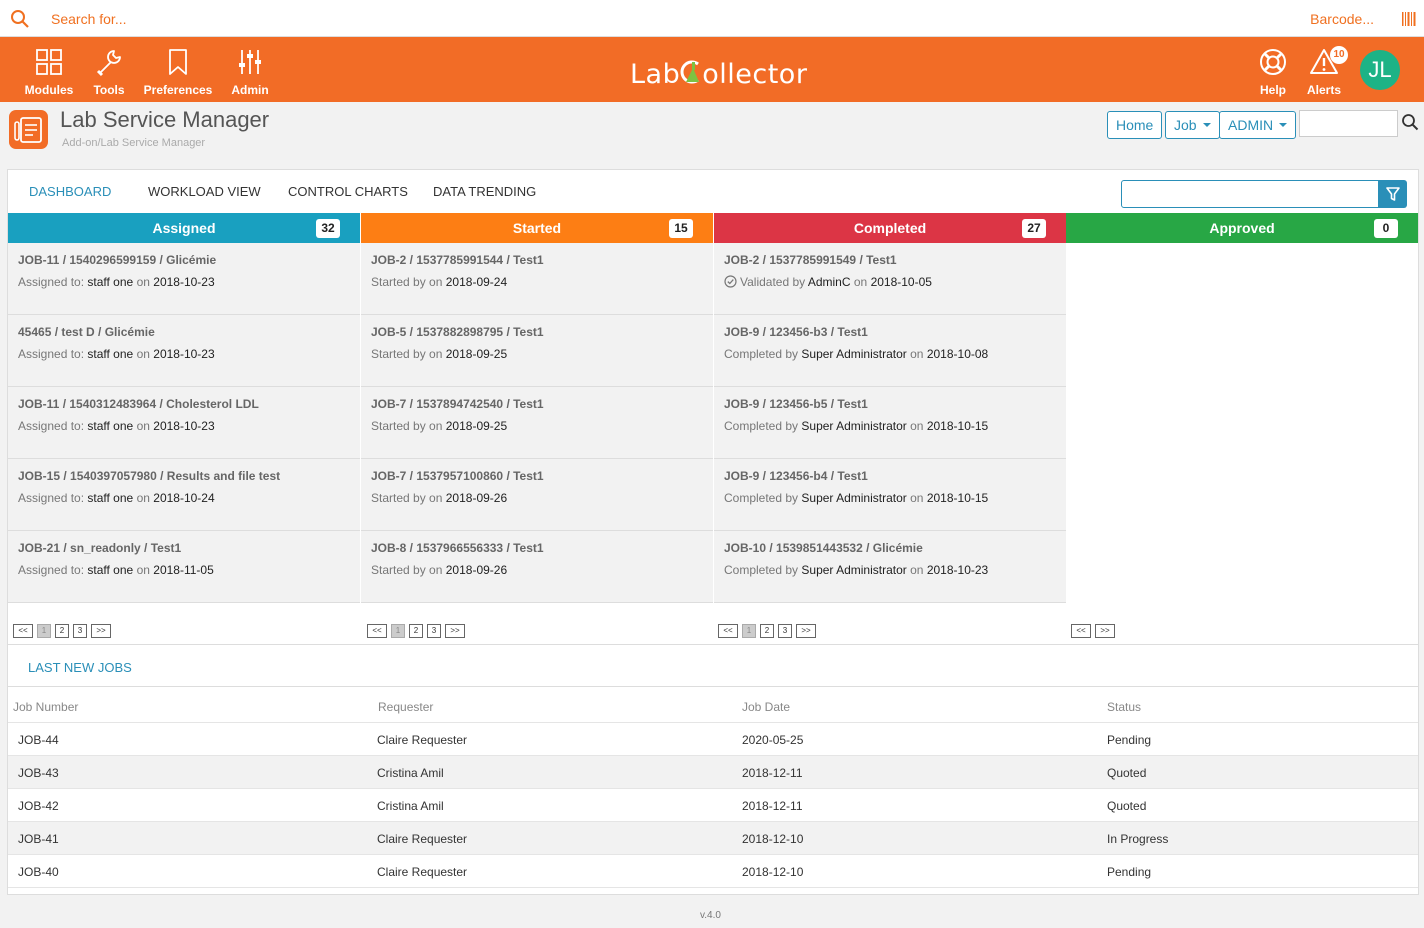 The width and height of the screenshot is (1424, 928). Describe the element at coordinates (204, 191) in the screenshot. I see `tab-workload-view: WORKLOAD VIEW` at that location.